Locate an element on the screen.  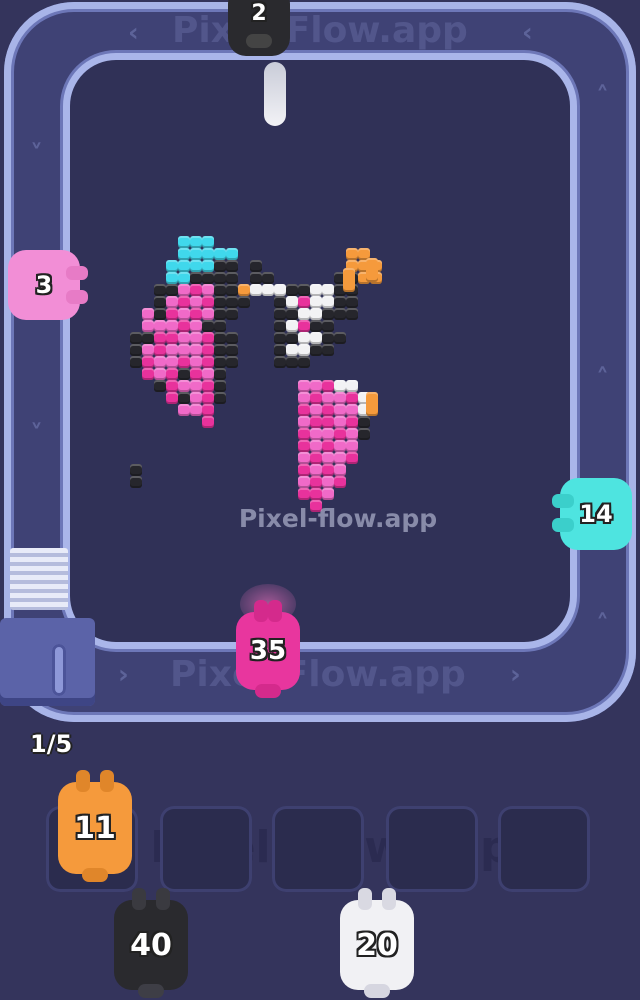
lane-watermark-bottom: Pixel-Flow.app is located at coordinates (318, 674).